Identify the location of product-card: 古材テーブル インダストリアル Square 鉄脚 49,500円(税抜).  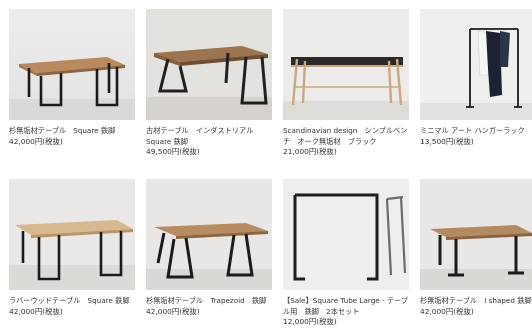
(209, 83).